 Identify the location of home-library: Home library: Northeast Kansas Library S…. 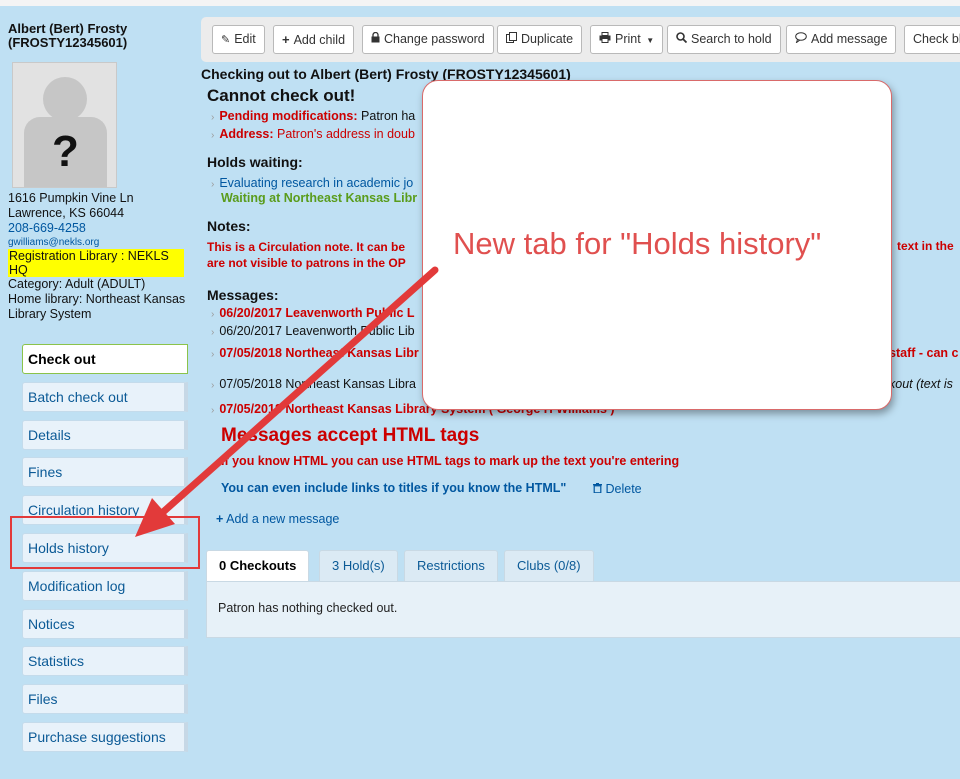
(97, 306).